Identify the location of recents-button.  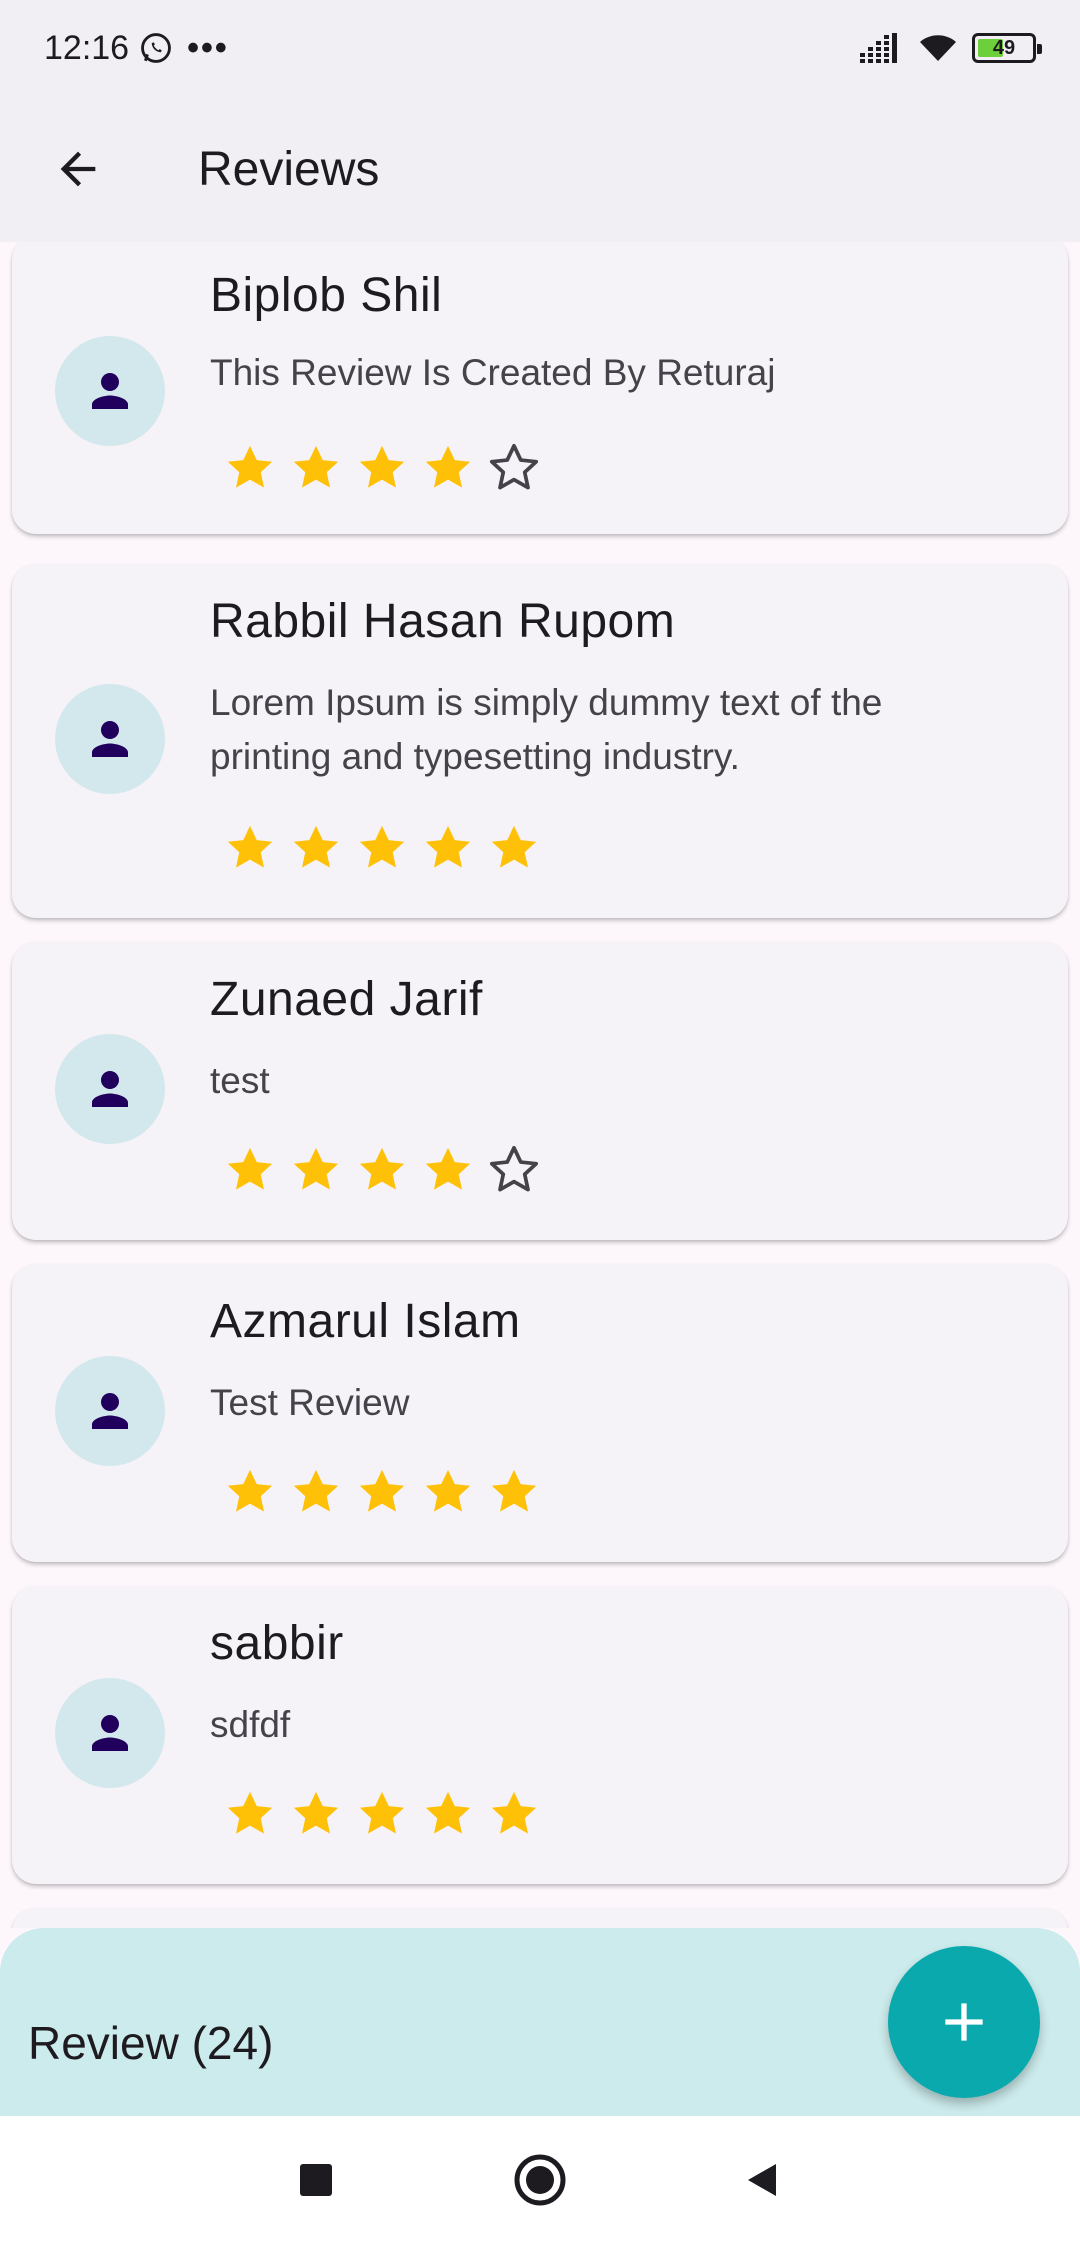
(316, 2180).